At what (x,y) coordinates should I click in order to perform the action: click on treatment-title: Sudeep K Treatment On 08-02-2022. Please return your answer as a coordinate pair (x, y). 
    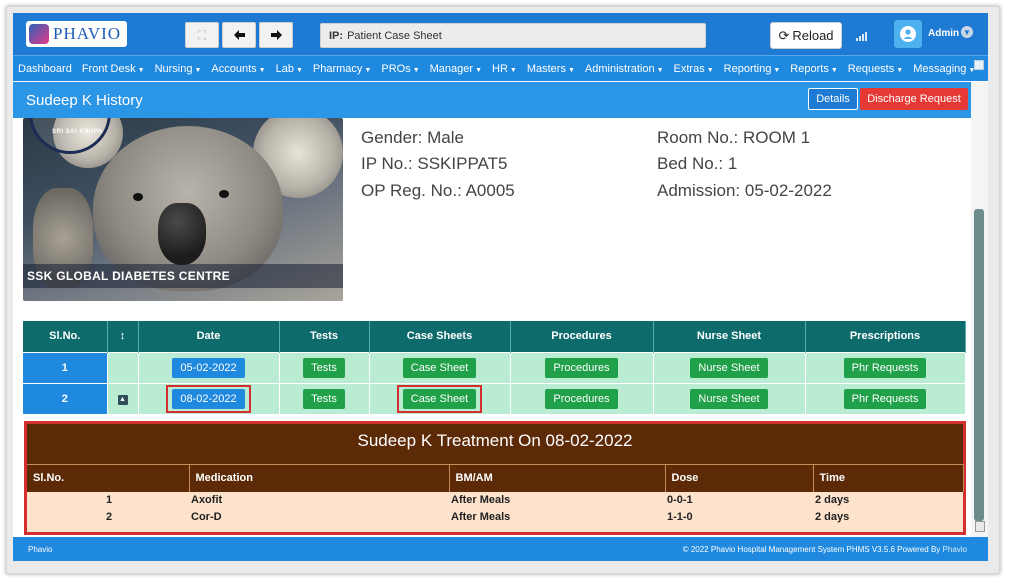
    Looking at the image, I should click on (495, 444).